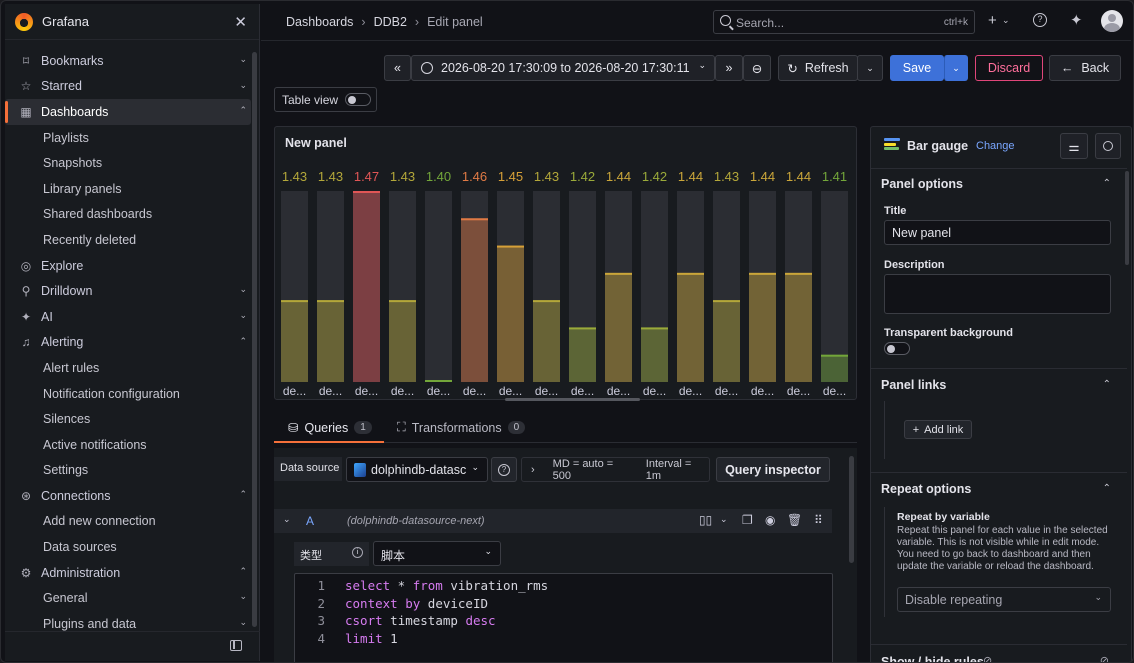 The image size is (1134, 663). Describe the element at coordinates (99, 521) in the screenshot. I see `sidebar-item-label: Add new connection` at that location.